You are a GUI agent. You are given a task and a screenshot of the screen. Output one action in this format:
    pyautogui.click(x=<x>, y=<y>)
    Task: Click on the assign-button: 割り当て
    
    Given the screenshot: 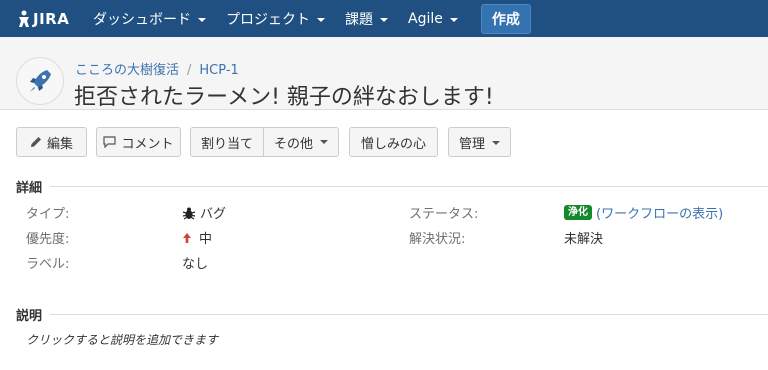 What is the action you would take?
    pyautogui.click(x=227, y=142)
    